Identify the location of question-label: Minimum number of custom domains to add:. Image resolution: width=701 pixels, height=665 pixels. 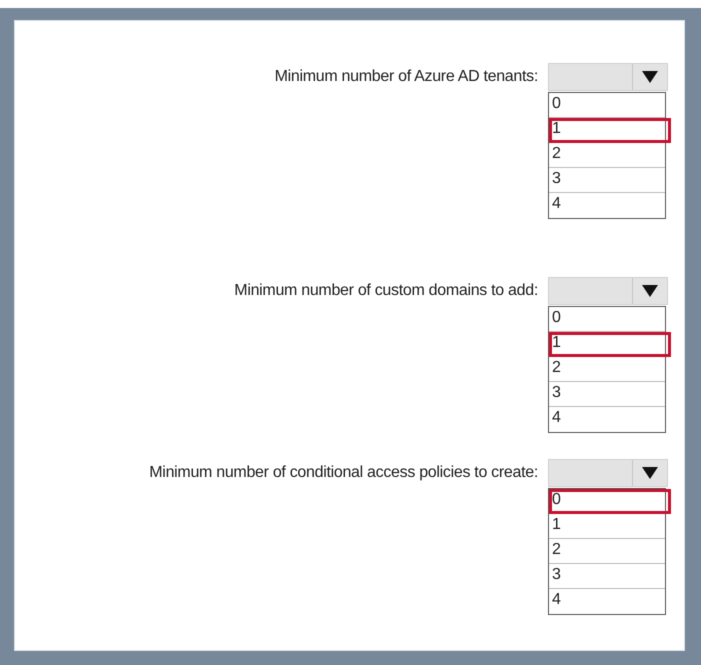
(386, 291).